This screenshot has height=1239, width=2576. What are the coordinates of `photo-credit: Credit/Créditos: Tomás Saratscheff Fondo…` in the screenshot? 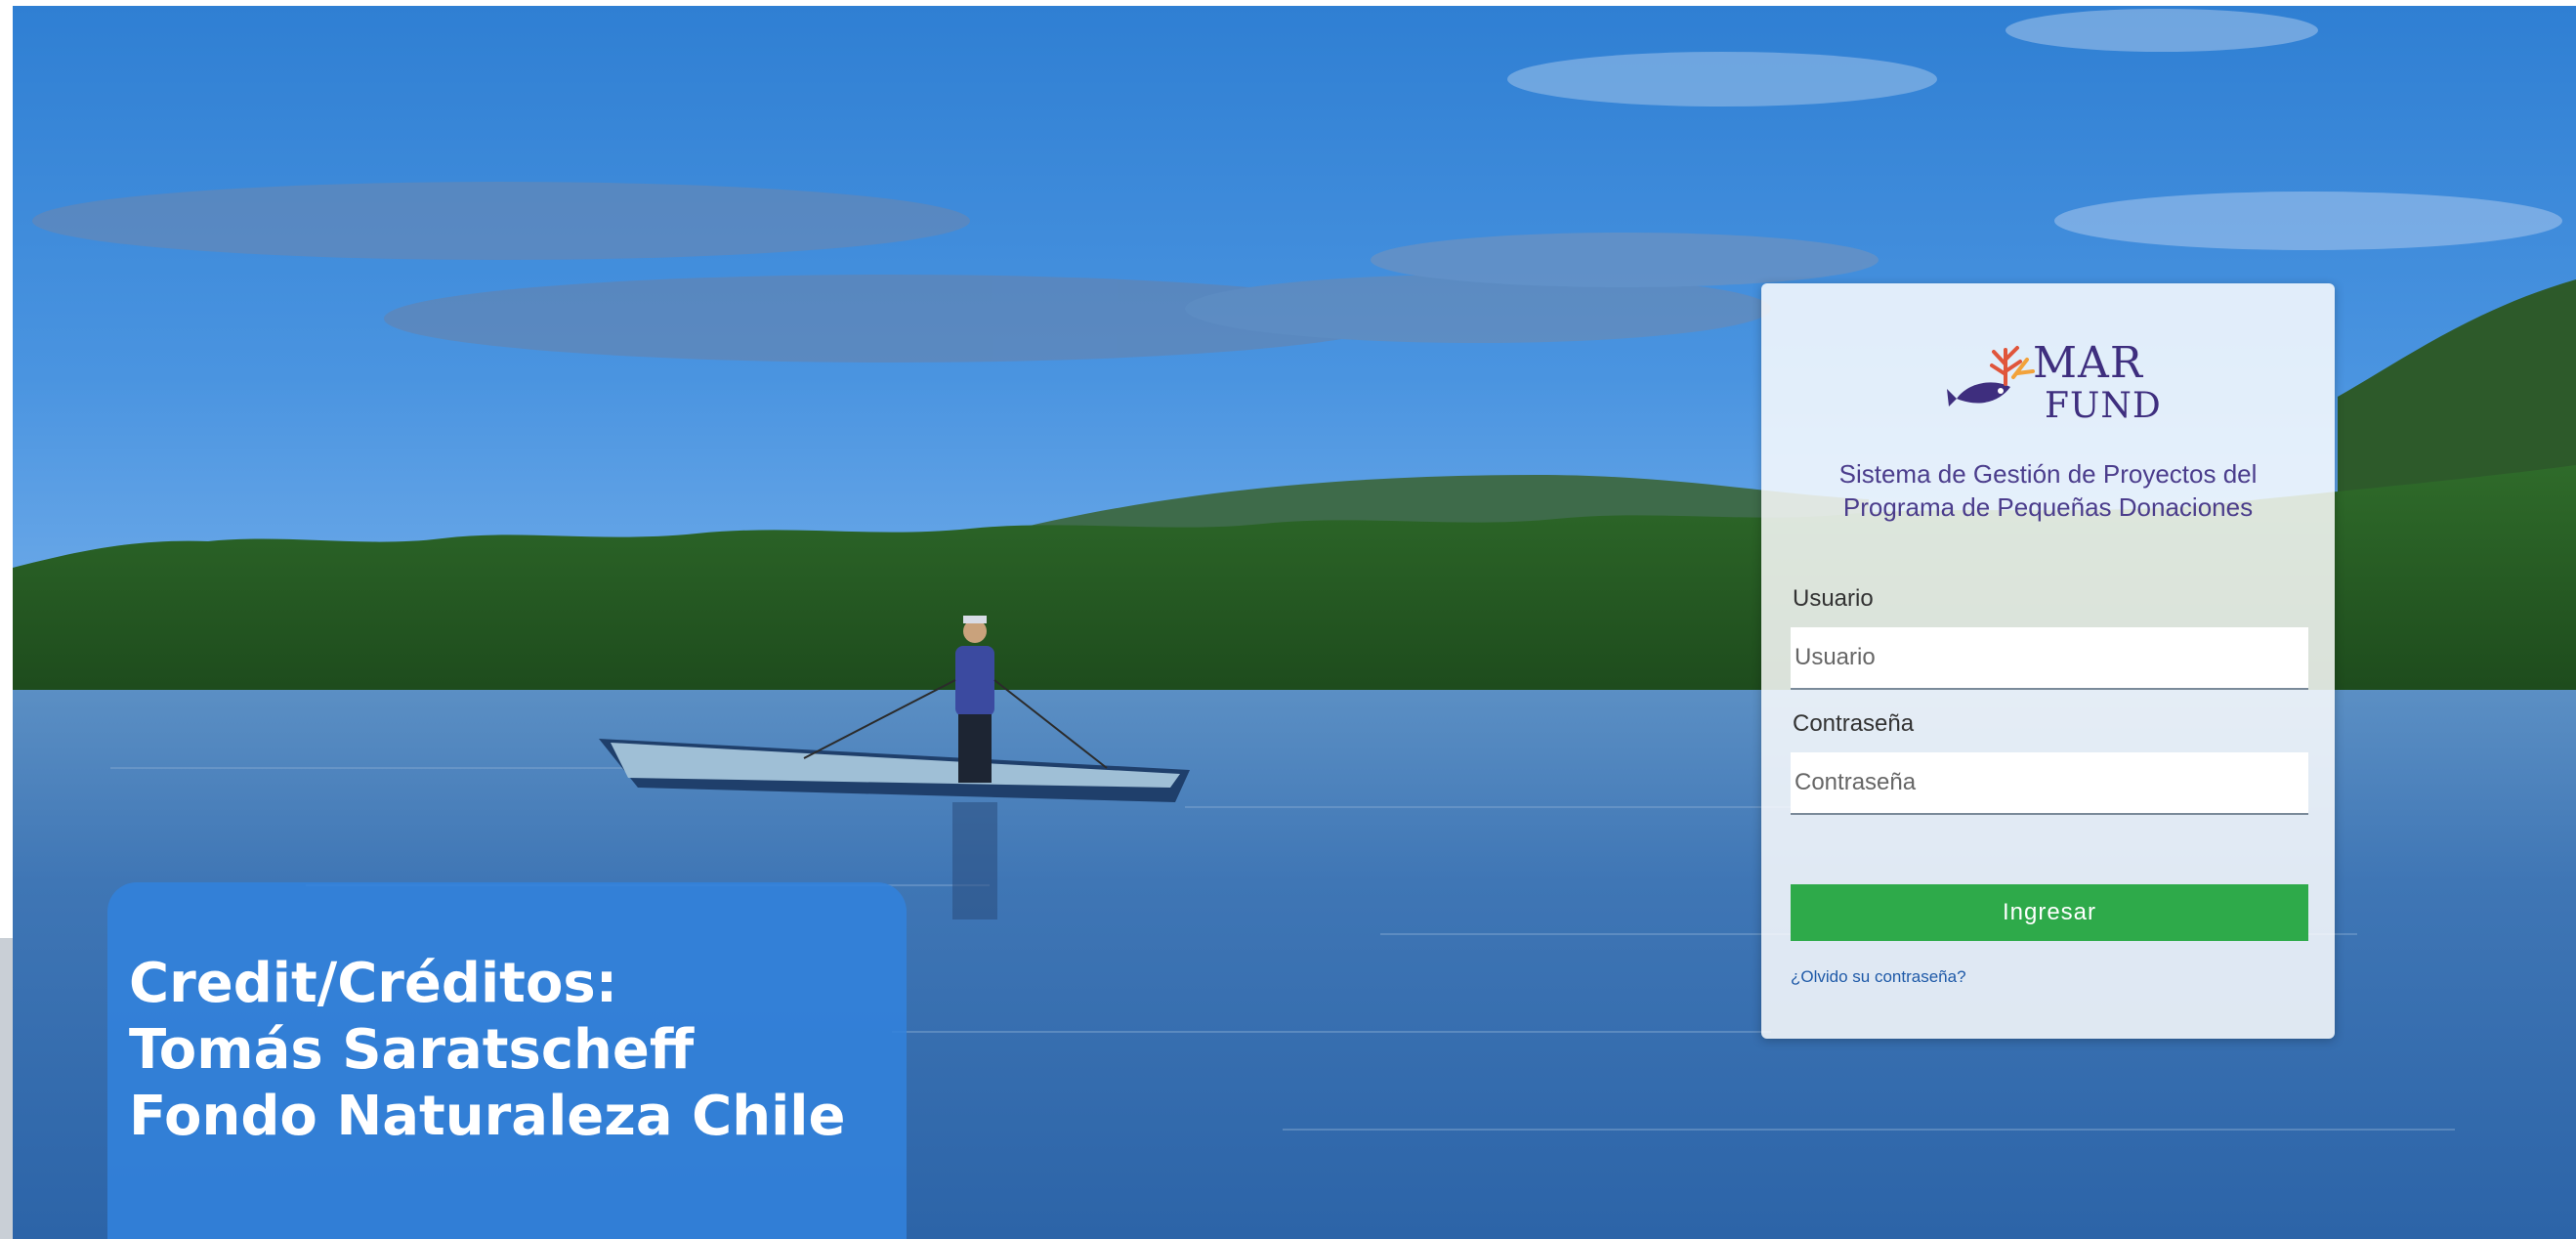 It's located at (507, 1060).